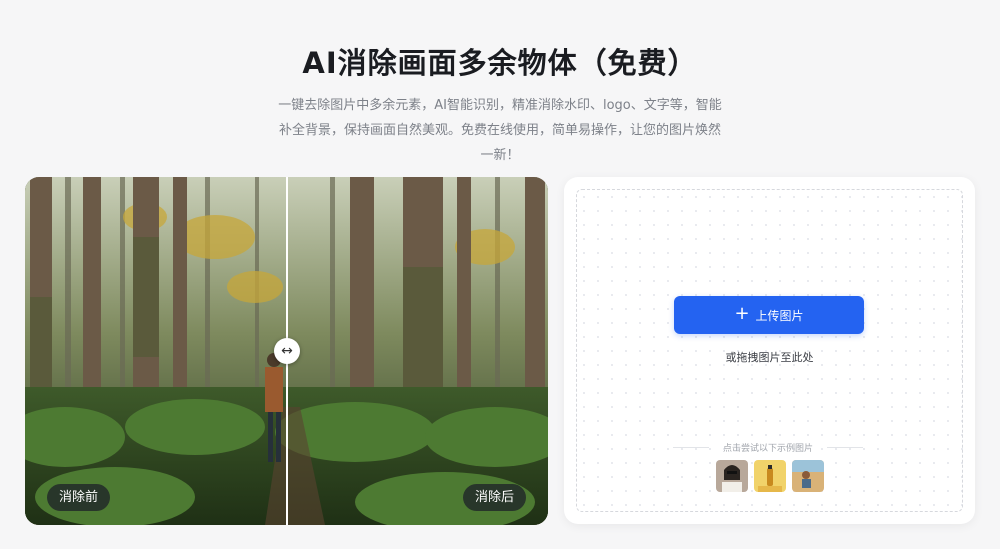 The width and height of the screenshot is (1000, 549). What do you see at coordinates (79, 497) in the screenshot?
I see `before-label: 消除前` at bounding box center [79, 497].